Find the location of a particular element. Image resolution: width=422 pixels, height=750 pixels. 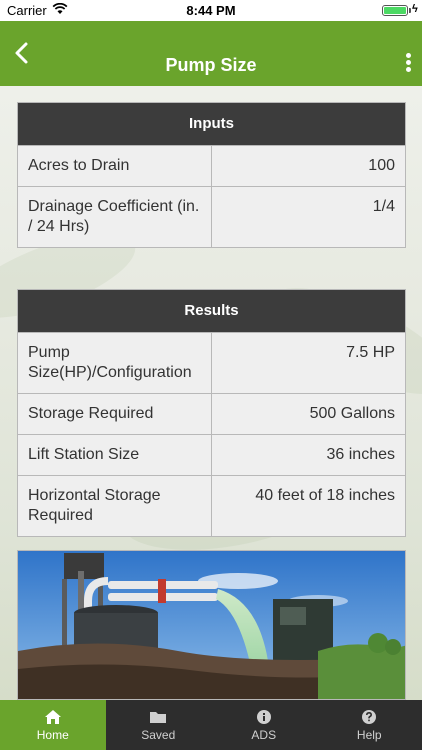

table-row: Drainage Coefficient (in. / 24 Hrs) 1/4 is located at coordinates (211, 216).